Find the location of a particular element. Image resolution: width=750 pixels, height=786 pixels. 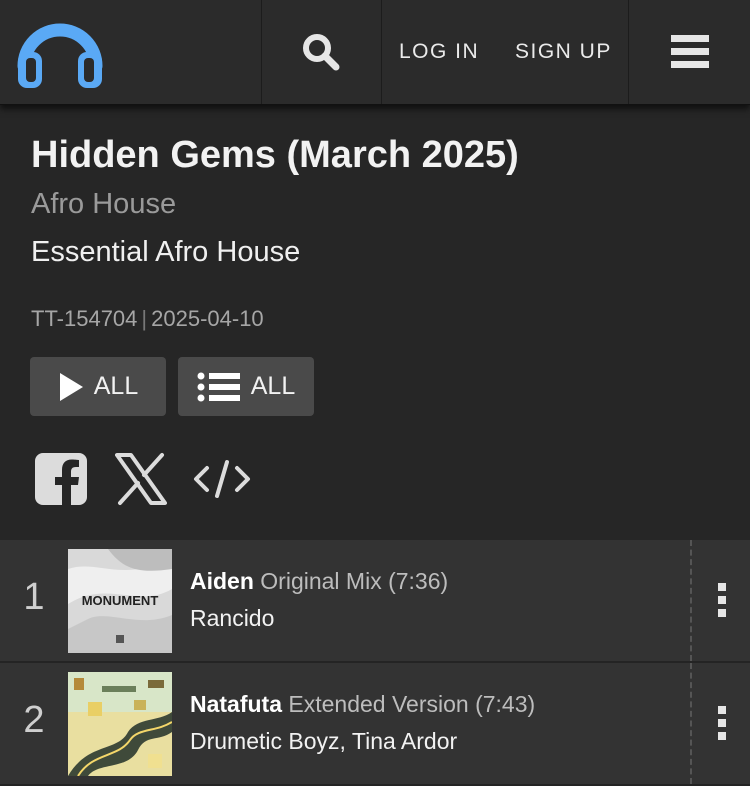

track-number: 2 is located at coordinates (34, 720).